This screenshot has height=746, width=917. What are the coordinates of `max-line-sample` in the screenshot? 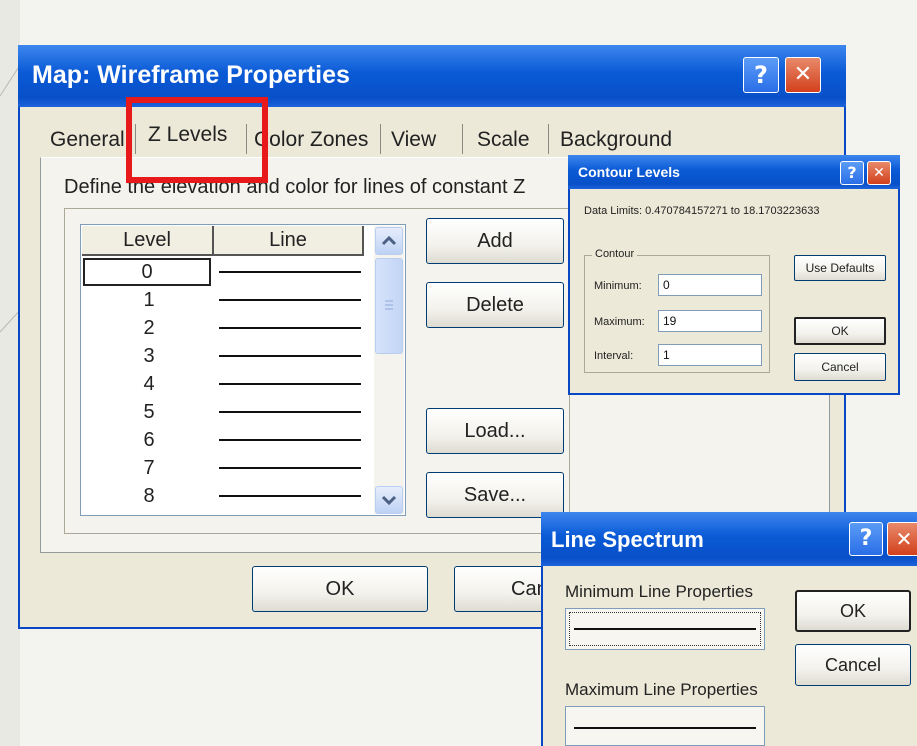 It's located at (665, 726).